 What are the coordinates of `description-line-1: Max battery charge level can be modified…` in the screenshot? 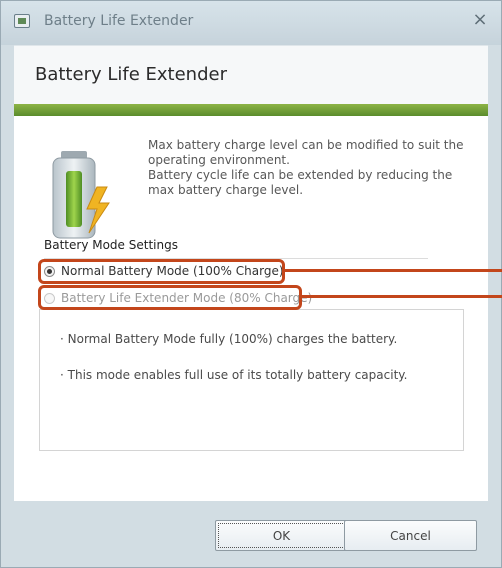 It's located at (306, 152).